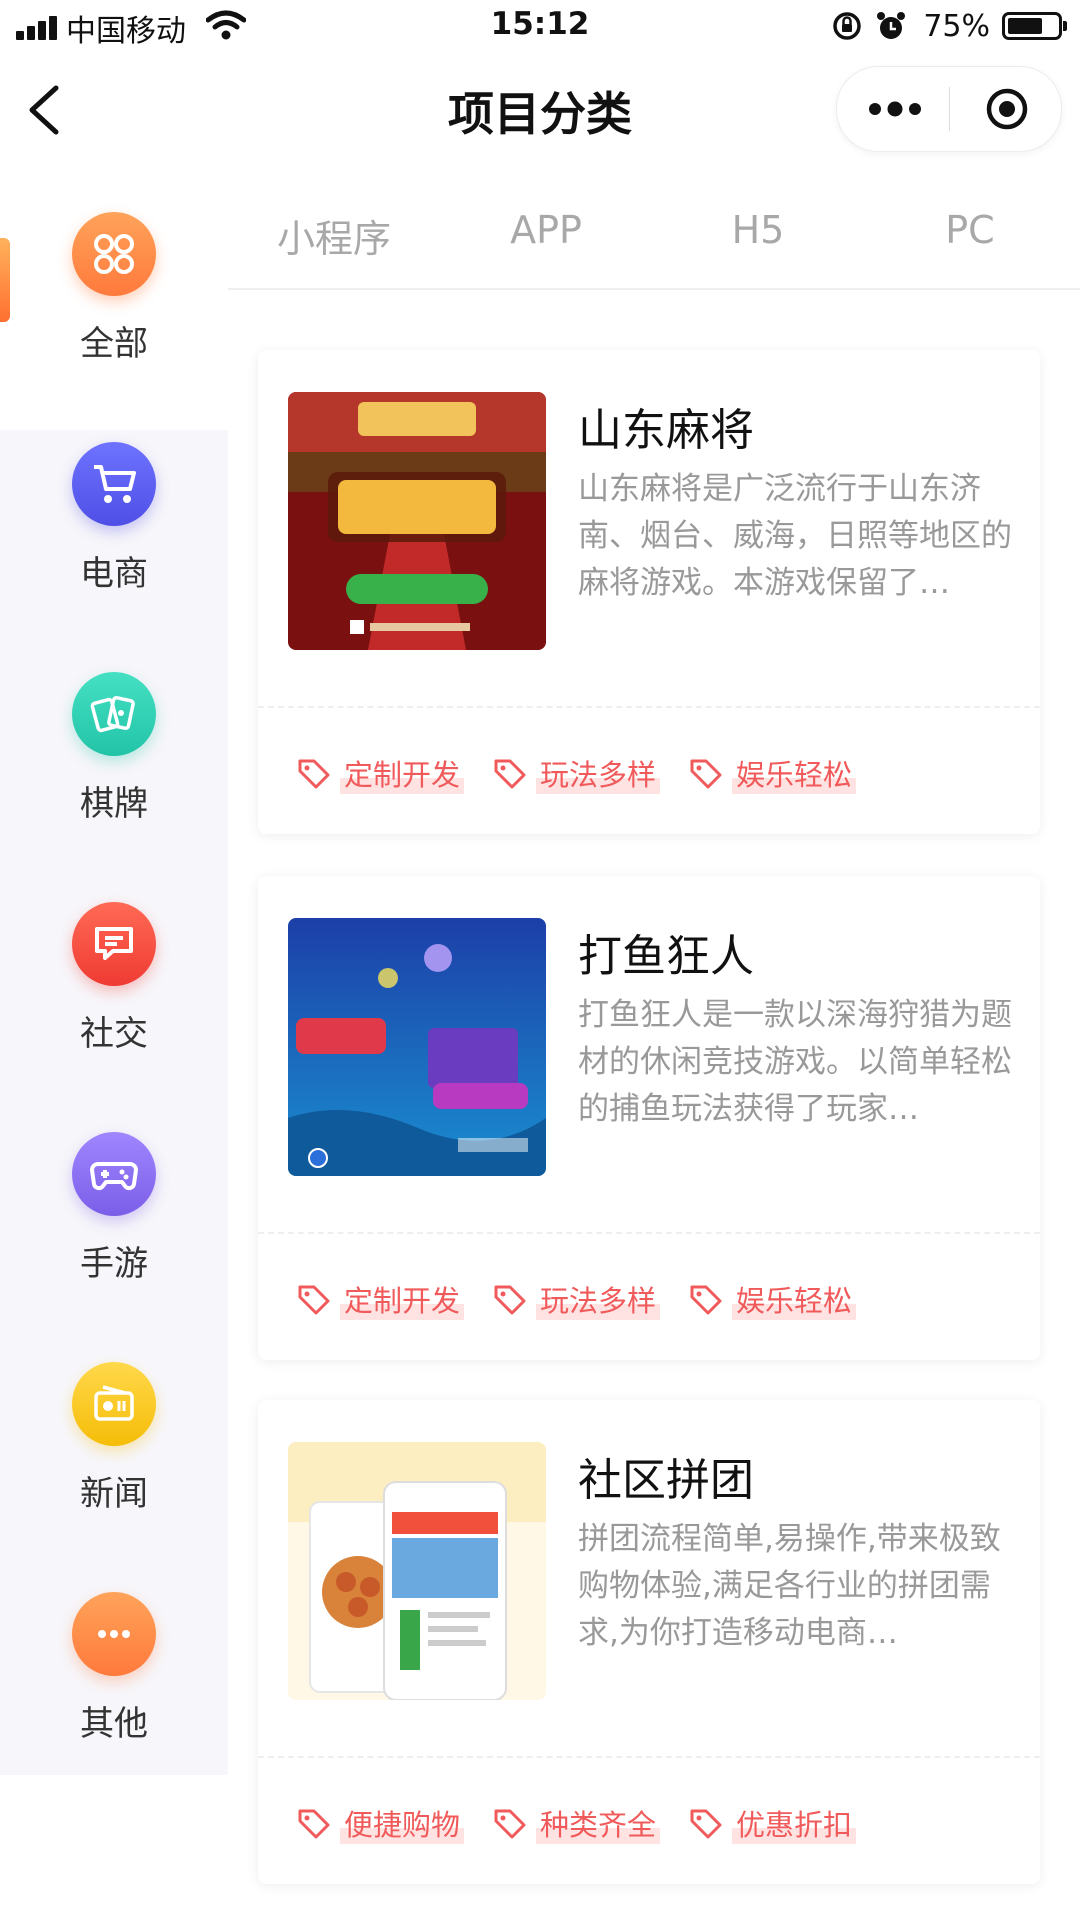 This screenshot has height=1920, width=1080. What do you see at coordinates (114, 1005) in the screenshot?
I see `sidebar-item-social: 社交` at bounding box center [114, 1005].